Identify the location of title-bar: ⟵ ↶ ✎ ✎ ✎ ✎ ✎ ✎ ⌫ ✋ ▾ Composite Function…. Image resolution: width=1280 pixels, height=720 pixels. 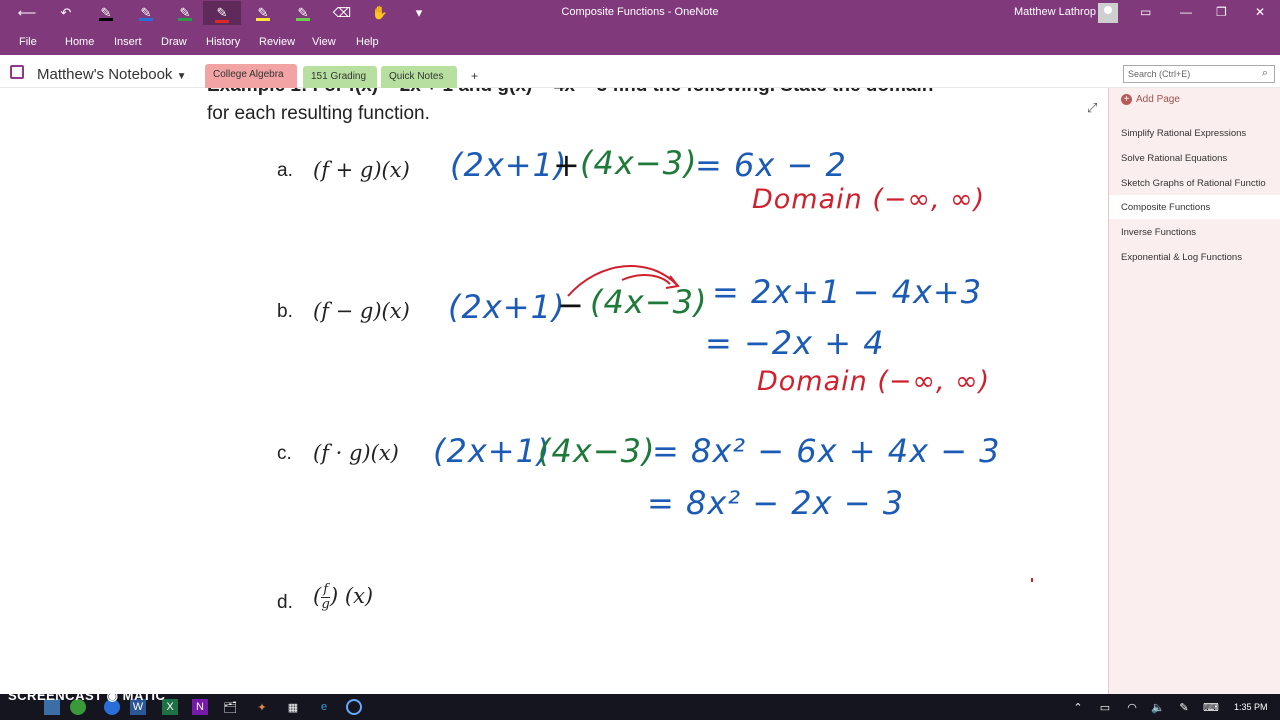
(640, 13).